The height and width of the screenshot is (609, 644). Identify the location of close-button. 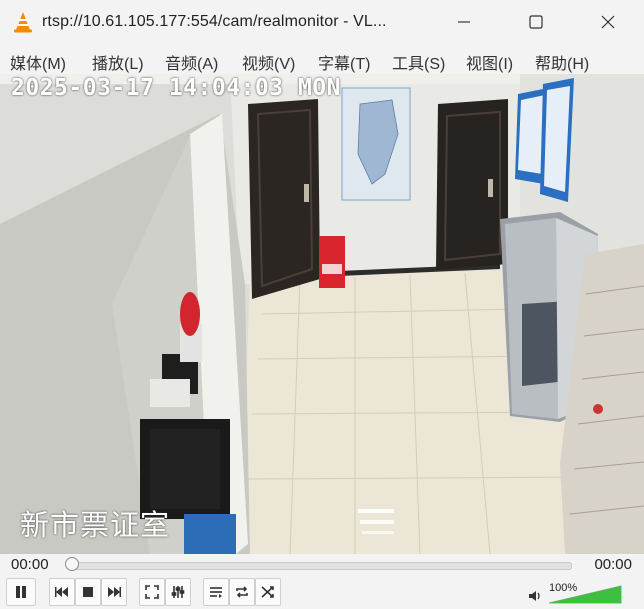
(608, 22).